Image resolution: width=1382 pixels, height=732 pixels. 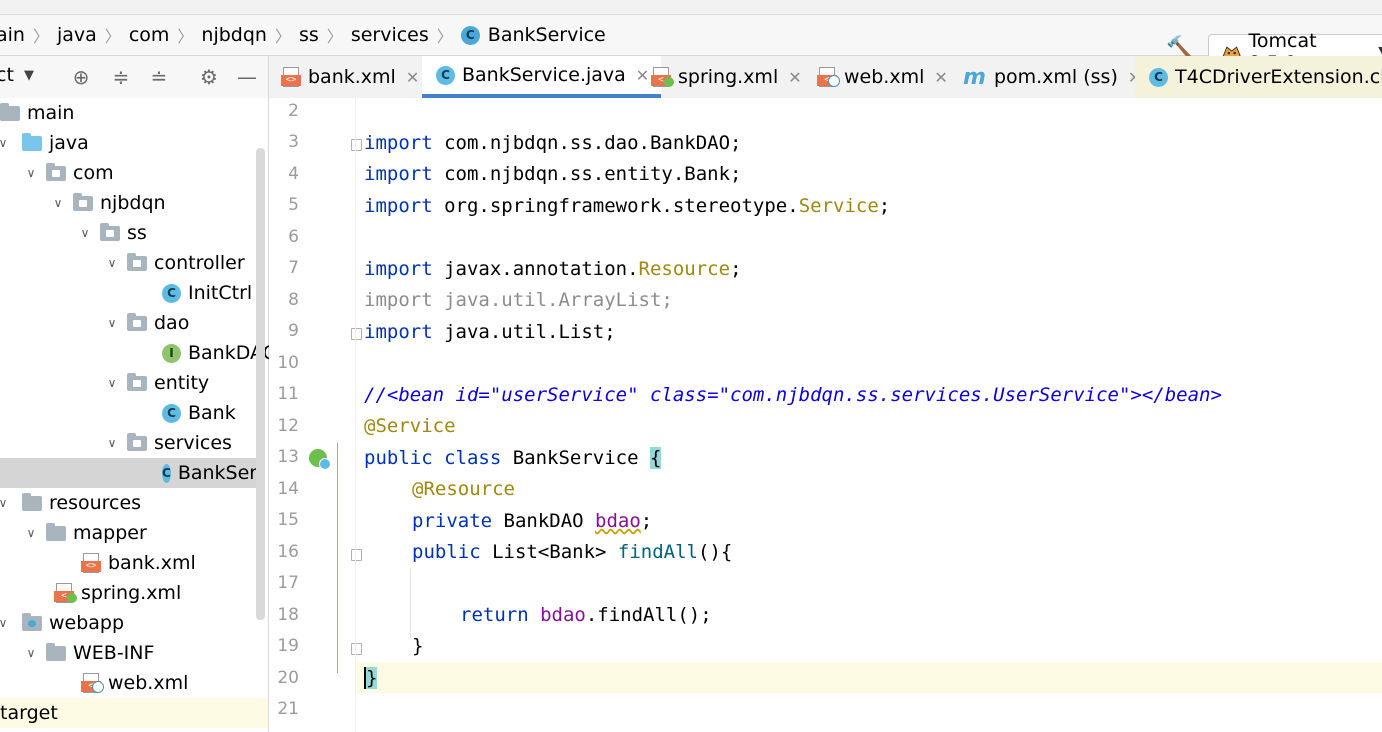 What do you see at coordinates (293, 300) in the screenshot?
I see `line-number: 8` at bounding box center [293, 300].